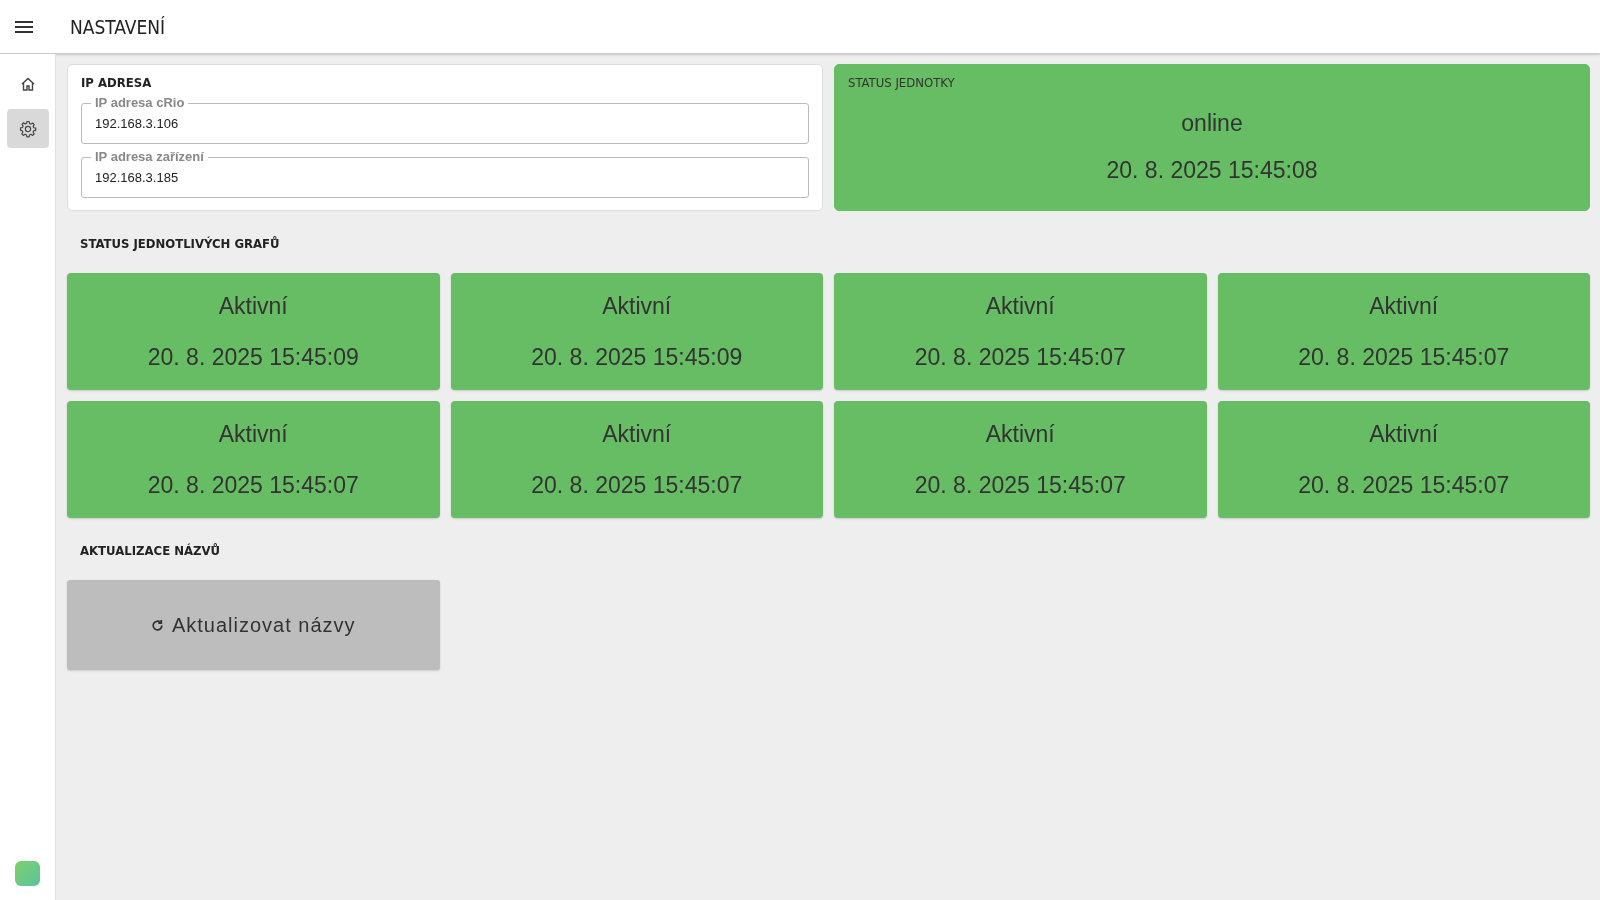 Image resolution: width=1600 pixels, height=900 pixels. I want to click on field-label: IP adresa cRio, so click(140, 103).